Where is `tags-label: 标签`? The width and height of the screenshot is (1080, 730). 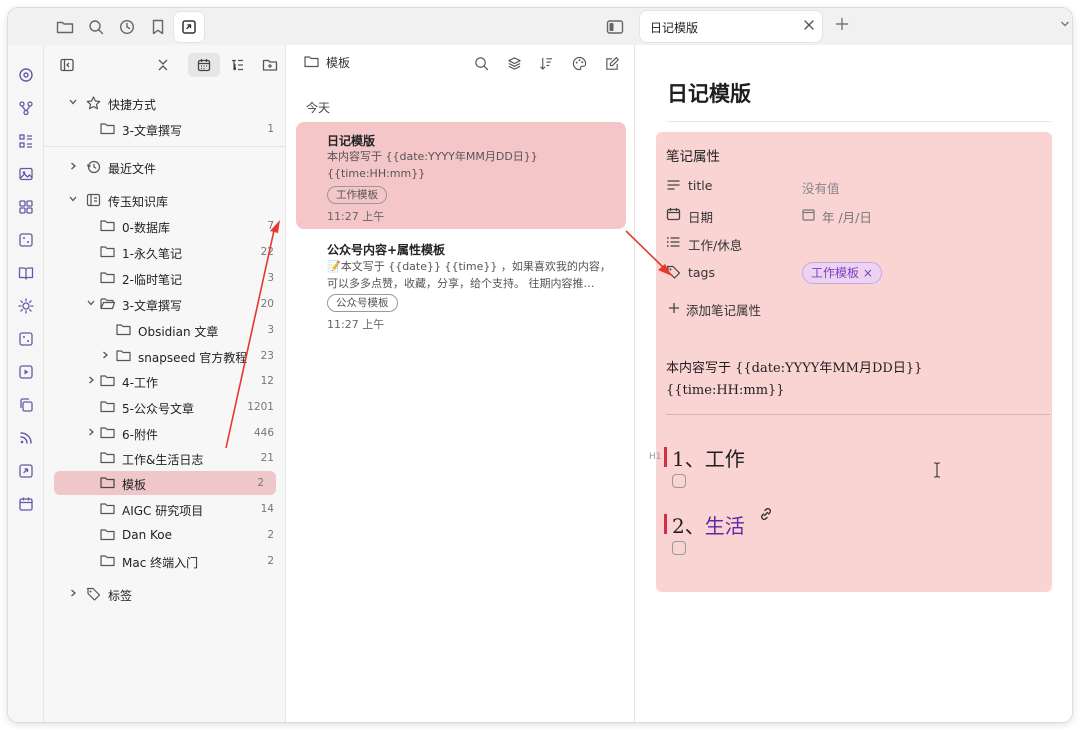
tags-label: 标签 is located at coordinates (120, 596).